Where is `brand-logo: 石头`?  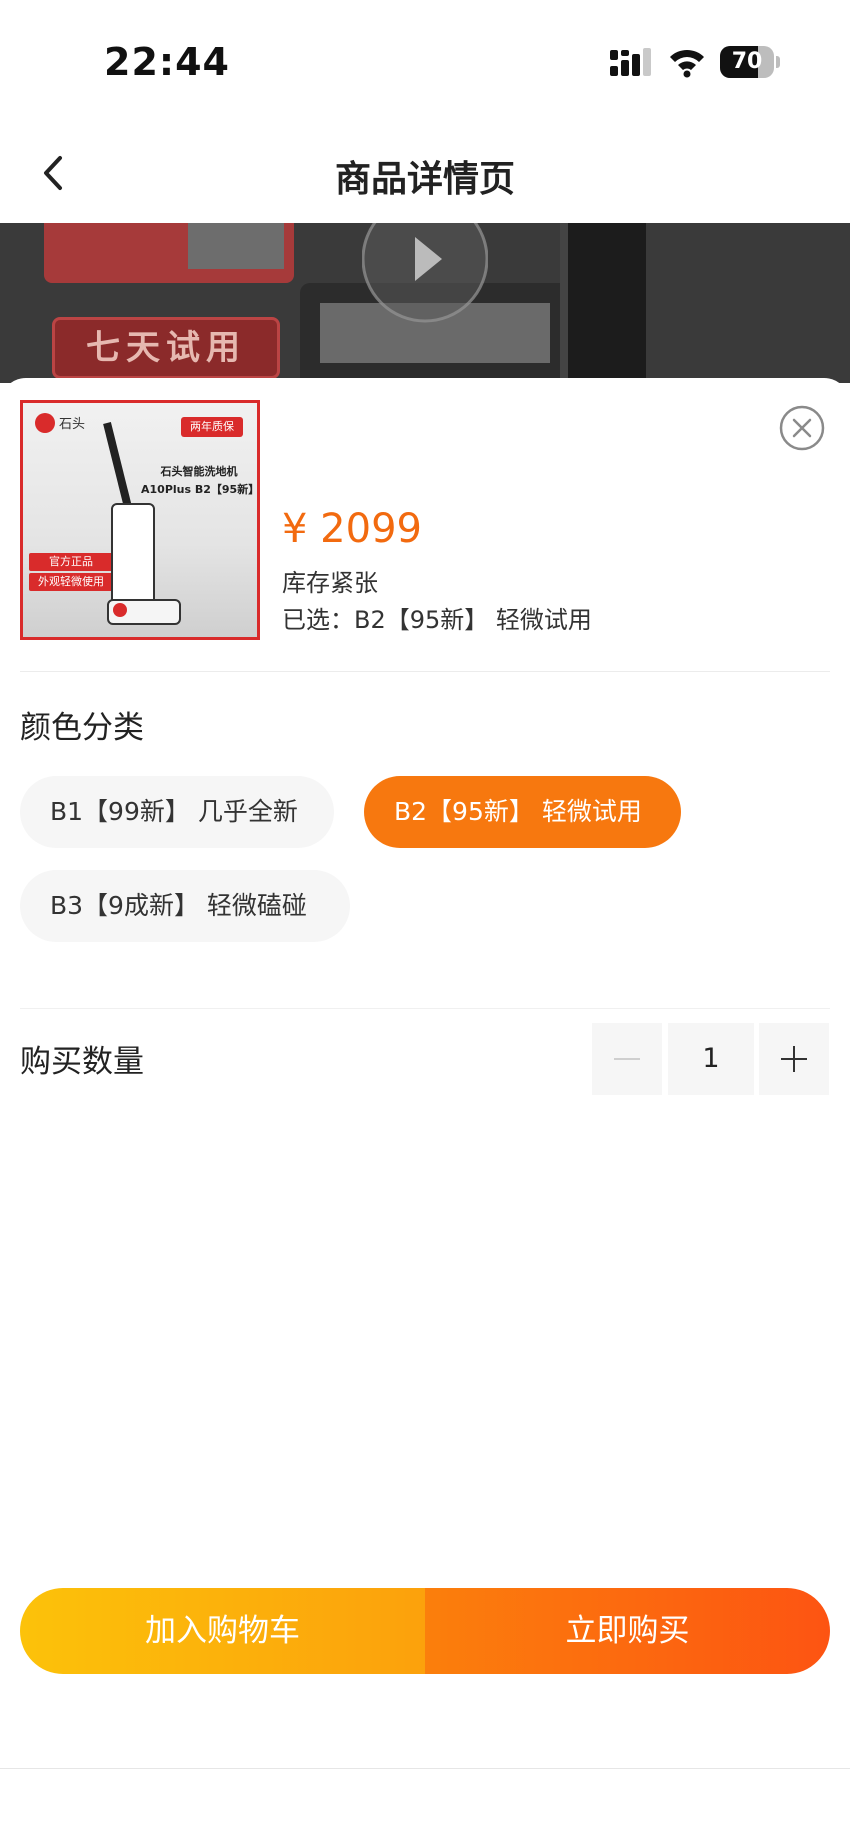 brand-logo: 石头 is located at coordinates (62, 424).